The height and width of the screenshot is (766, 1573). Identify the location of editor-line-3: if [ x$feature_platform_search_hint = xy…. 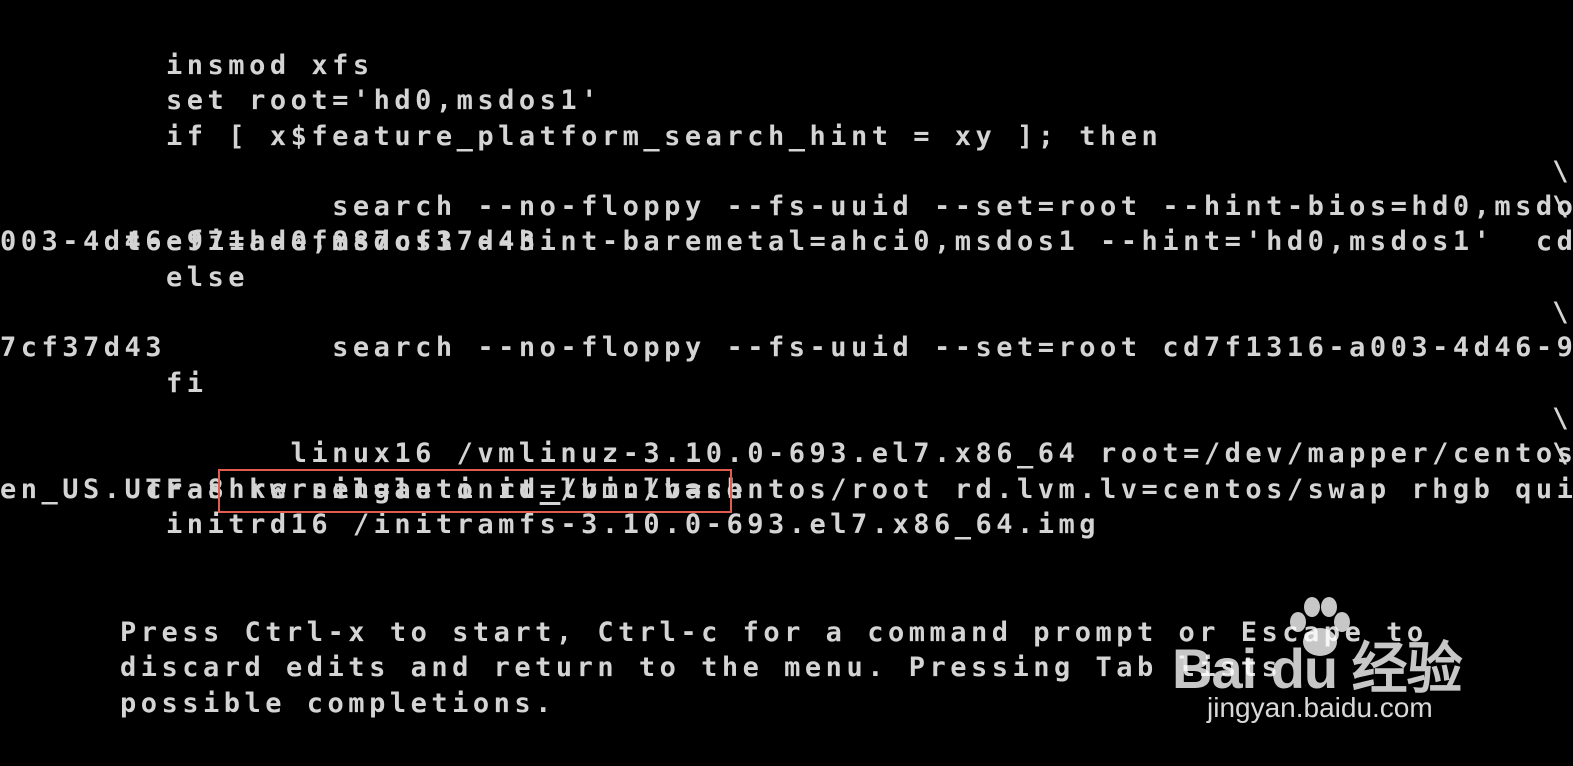
(786, 136).